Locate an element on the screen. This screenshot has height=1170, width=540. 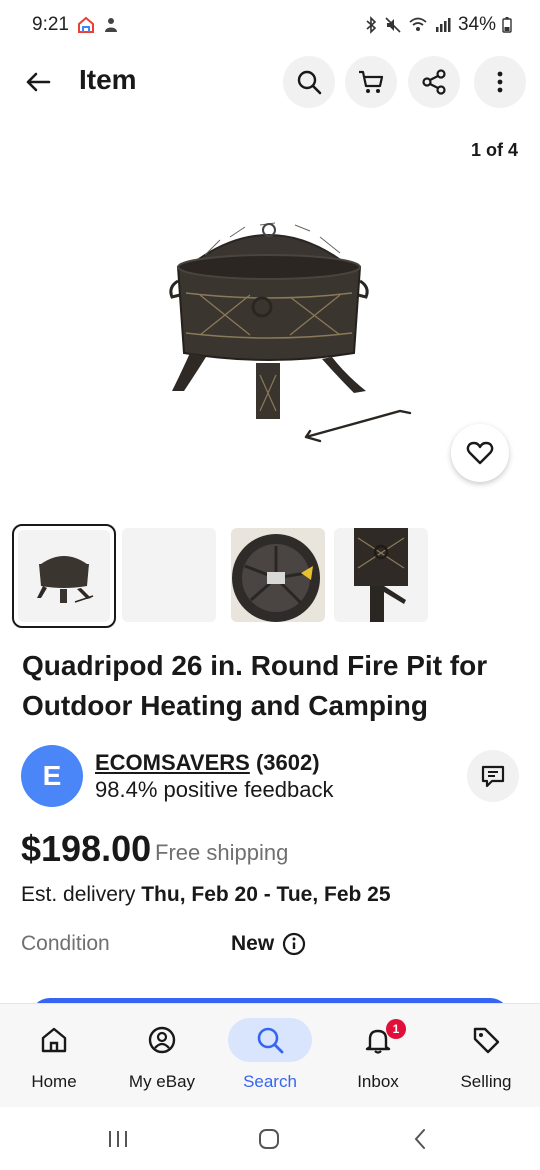
tag-icon is located at coordinates (486, 1040).